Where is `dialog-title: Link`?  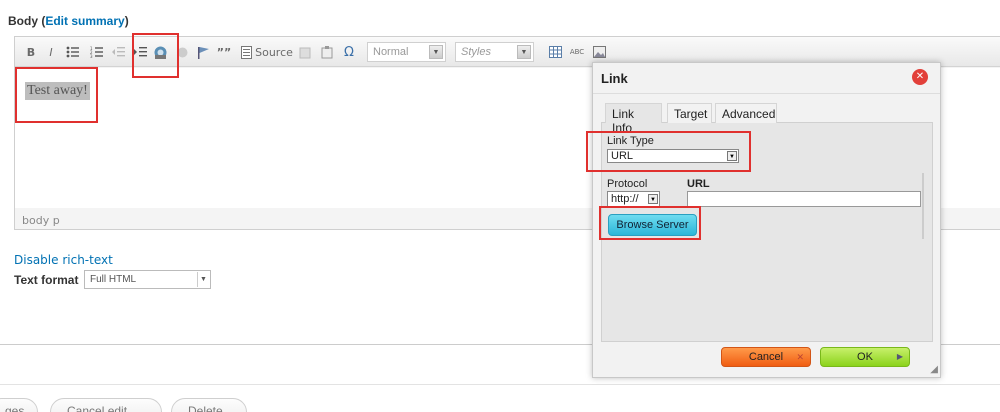
dialog-title: Link is located at coordinates (614, 78).